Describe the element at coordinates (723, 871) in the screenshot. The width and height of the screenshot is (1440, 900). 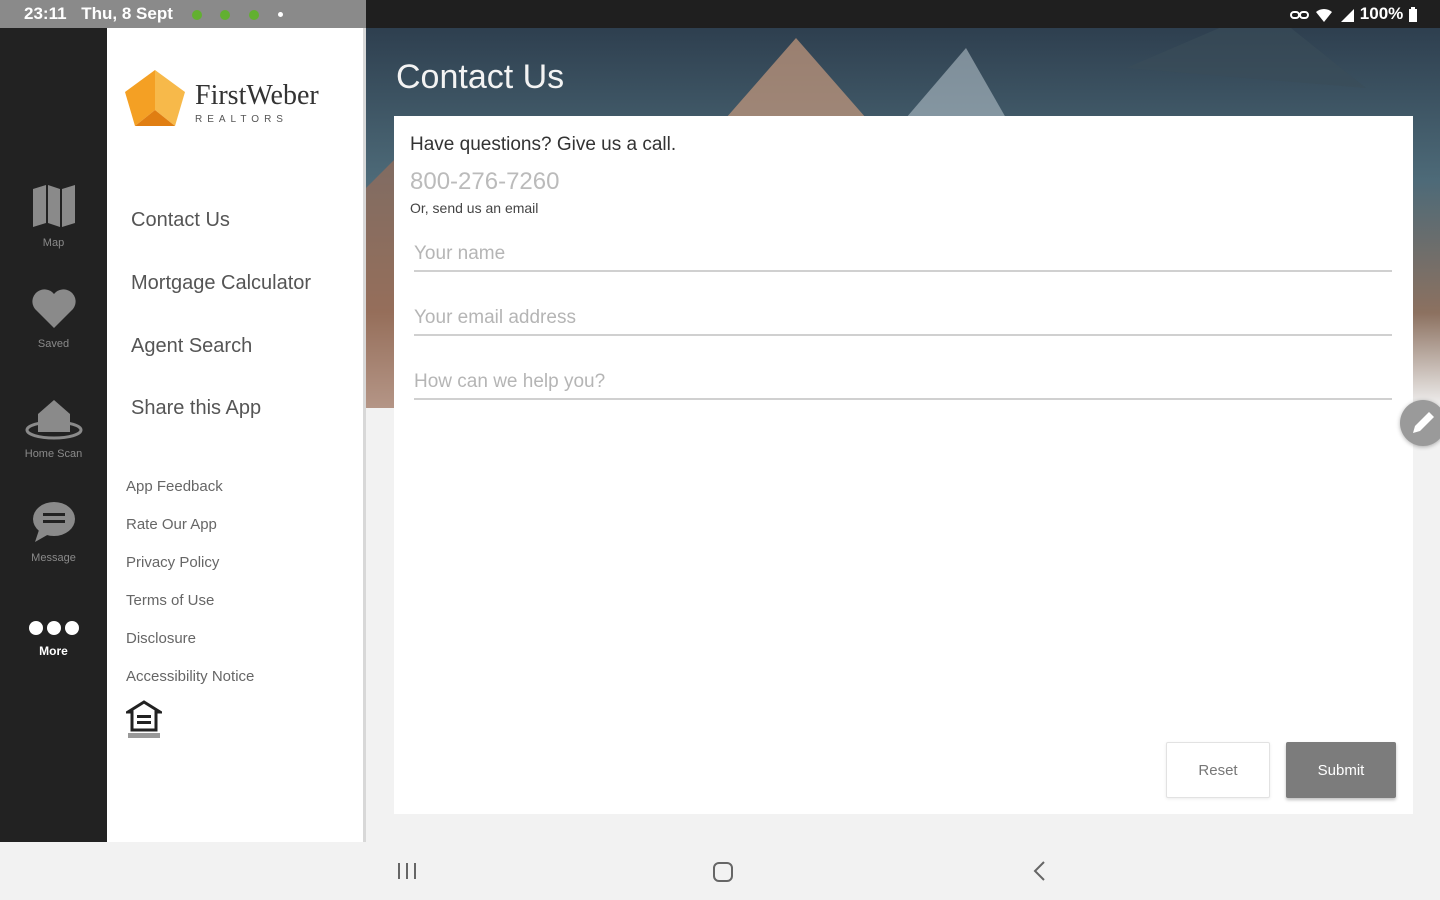
I see `home-button-icon` at that location.